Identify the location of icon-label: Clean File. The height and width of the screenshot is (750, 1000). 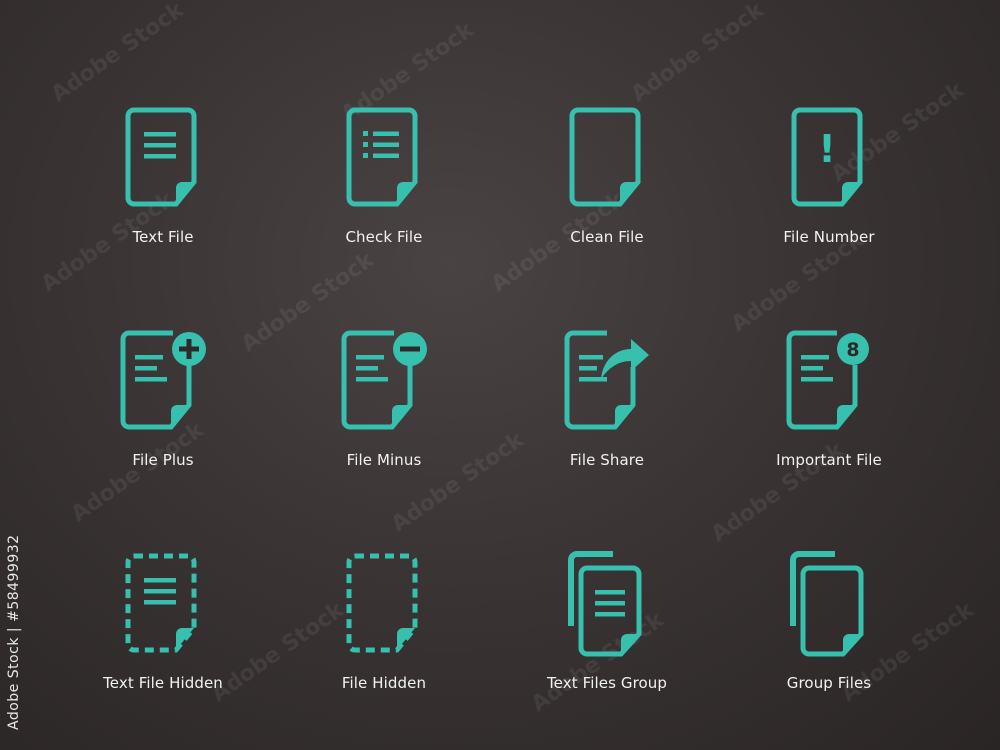
(607, 237).